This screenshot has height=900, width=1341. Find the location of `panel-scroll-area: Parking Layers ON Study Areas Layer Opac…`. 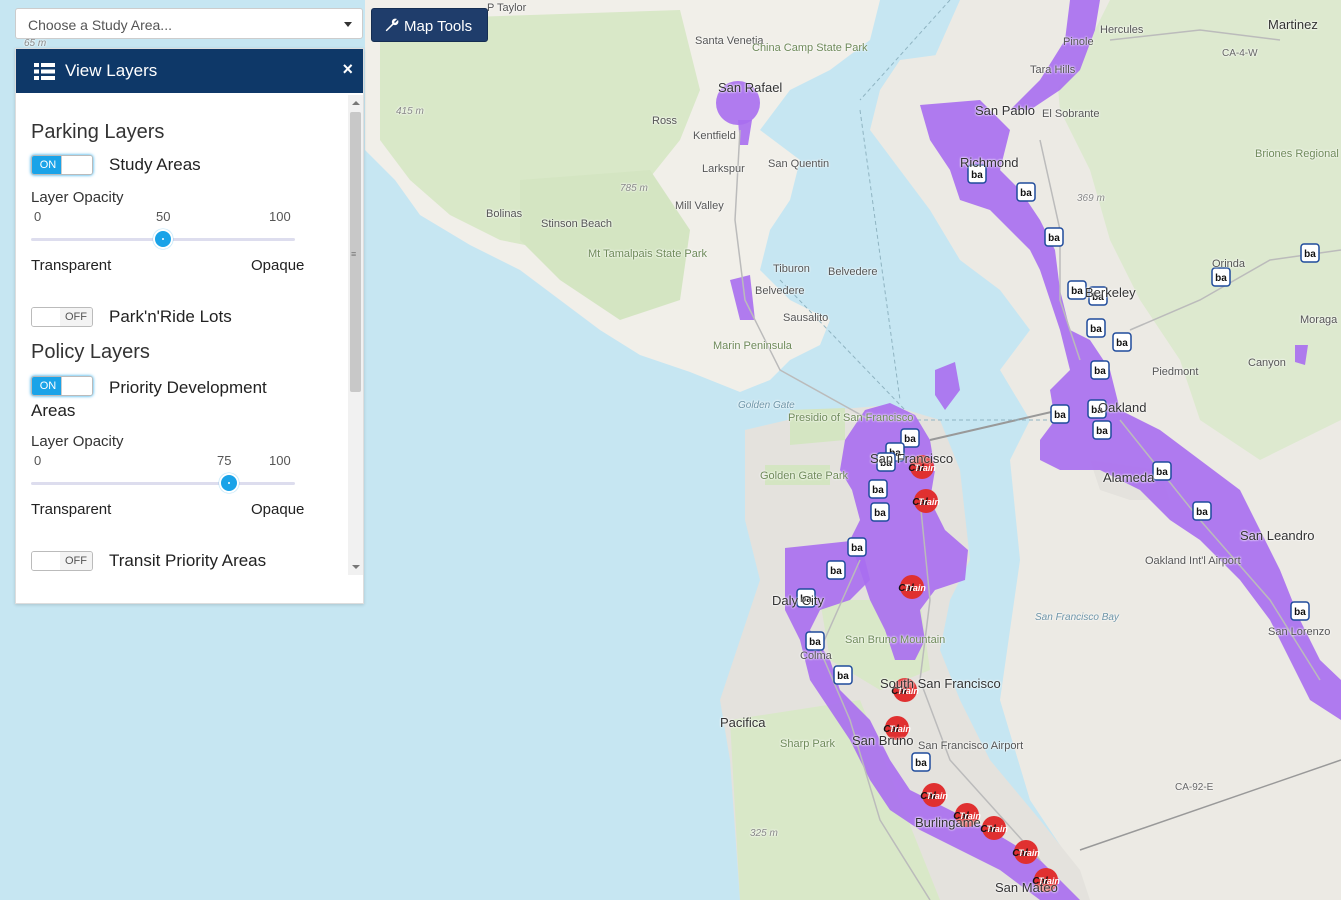

panel-scroll-area: Parking Layers ON Study Areas Layer Opac… is located at coordinates (182, 335).